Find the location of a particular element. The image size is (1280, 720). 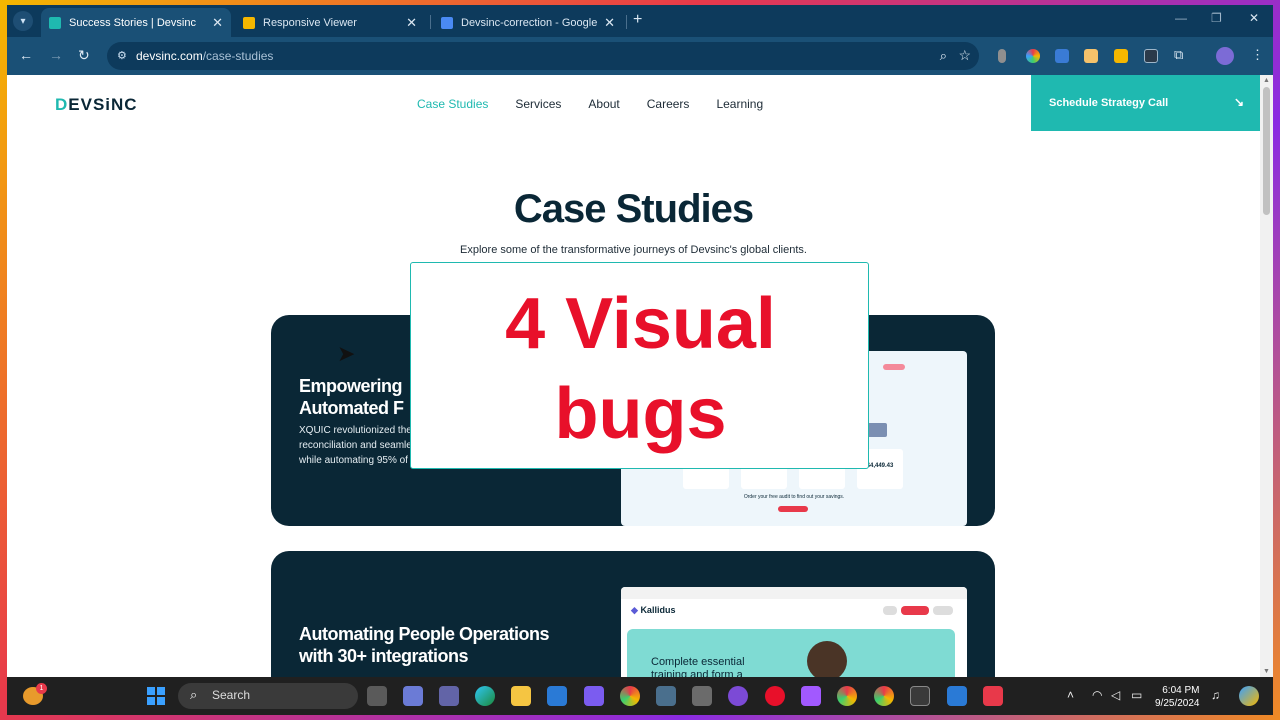

battery-icon: ▭ is located at coordinates (1136, 695).